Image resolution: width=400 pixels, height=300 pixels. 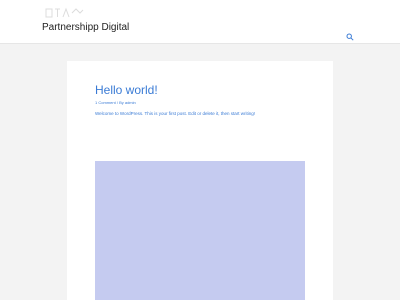 What do you see at coordinates (65, 13) in the screenshot?
I see `logo-mark-icon` at bounding box center [65, 13].